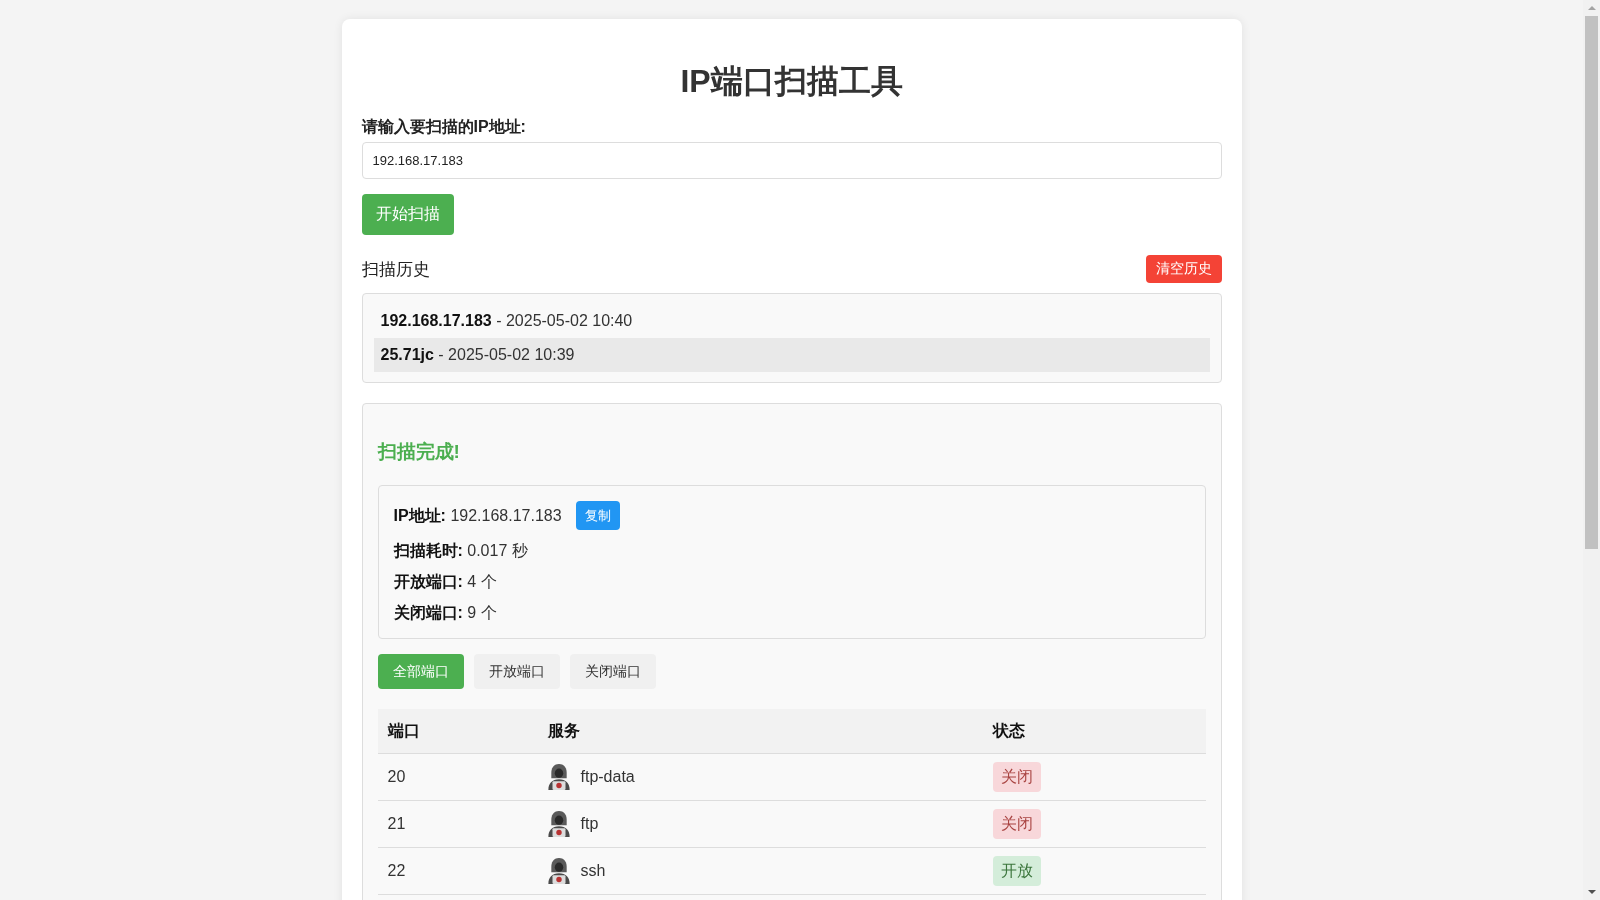 This screenshot has width=1600, height=900. What do you see at coordinates (791, 81) in the screenshot?
I see `page-title: IP端口扫描工具` at bounding box center [791, 81].